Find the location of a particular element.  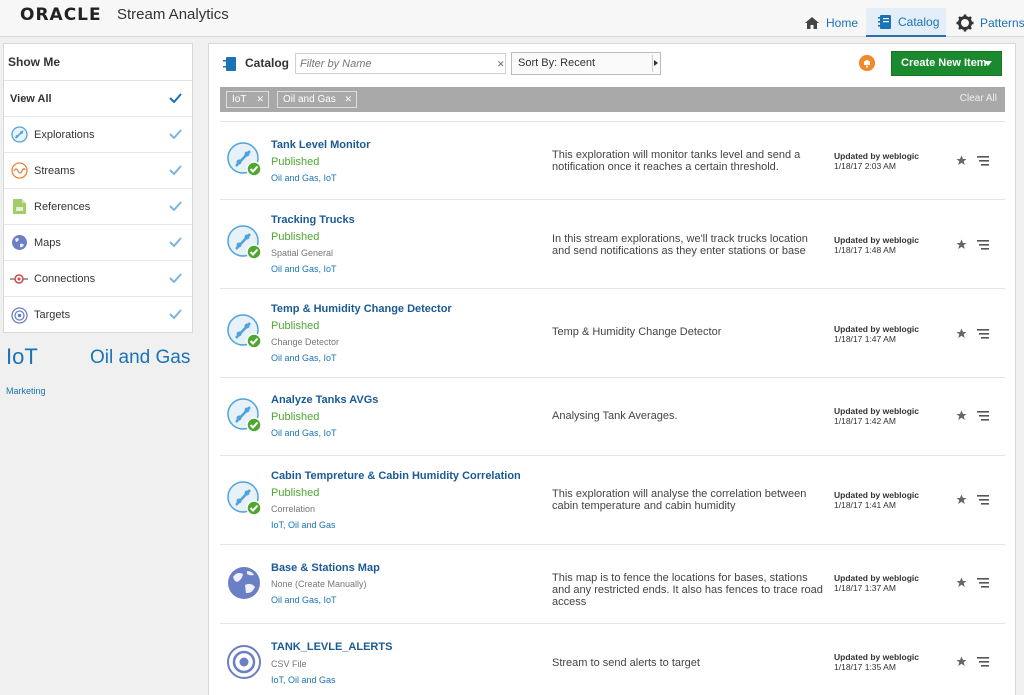

item-name: Tracking Trucks is located at coordinates (313, 220).